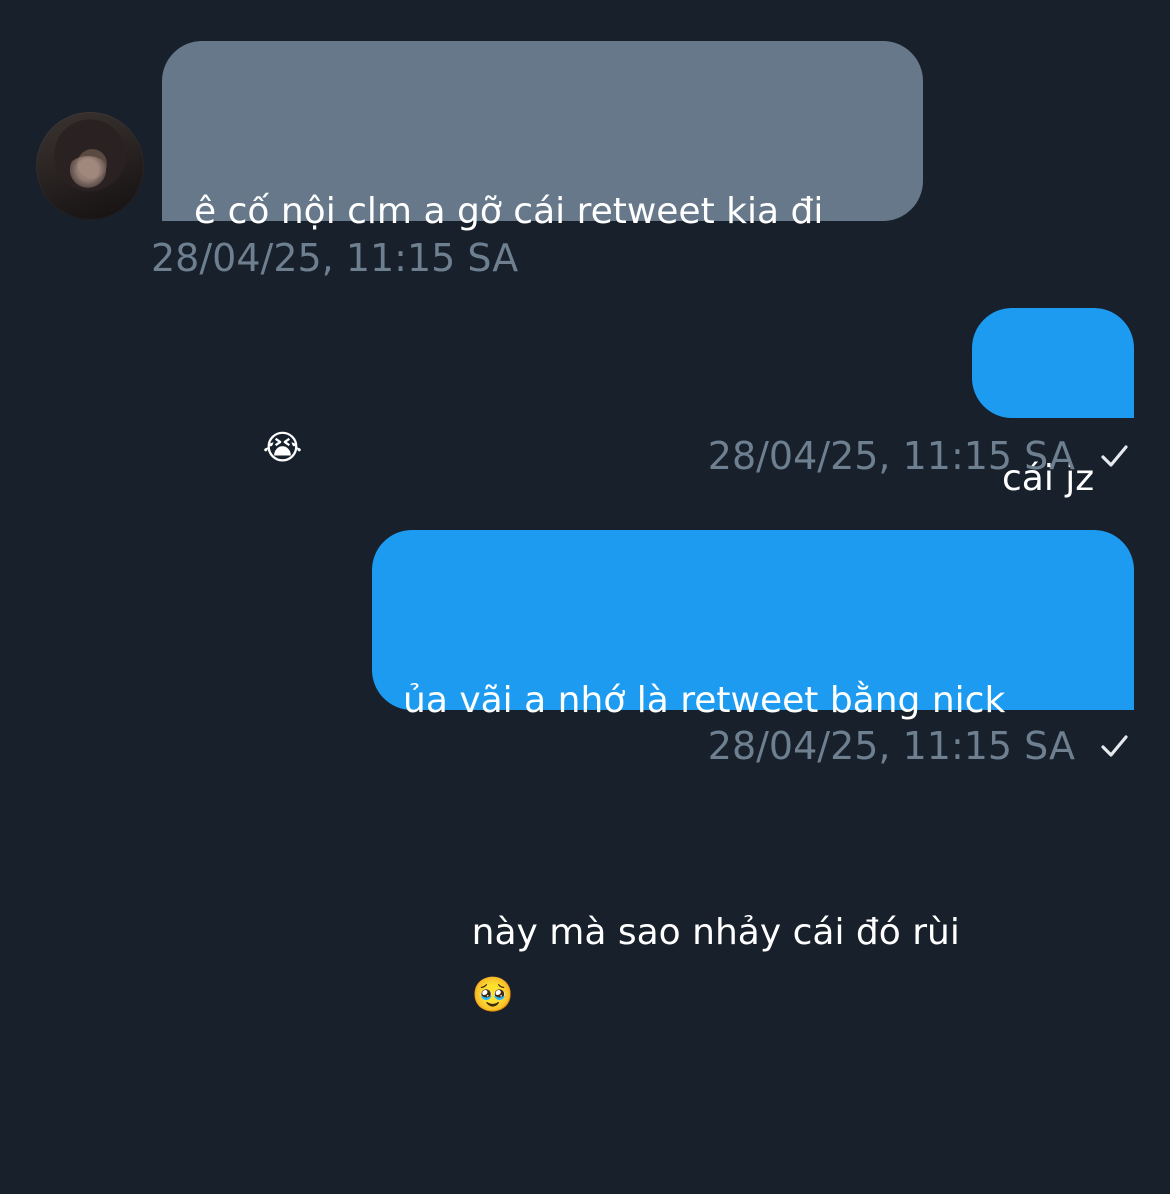 This screenshot has height=1194, width=1170. I want to click on contact-avatar, so click(90, 166).